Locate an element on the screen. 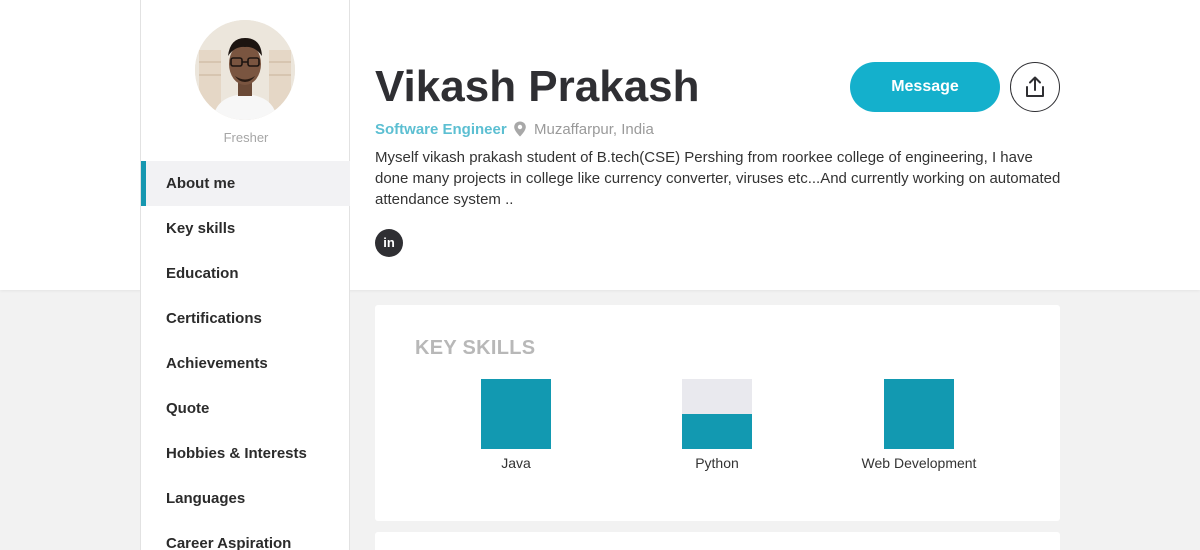 Image resolution: width=1200 pixels, height=550 pixels. nav-item-career-aspiration: Career Aspiration is located at coordinates (245, 535).